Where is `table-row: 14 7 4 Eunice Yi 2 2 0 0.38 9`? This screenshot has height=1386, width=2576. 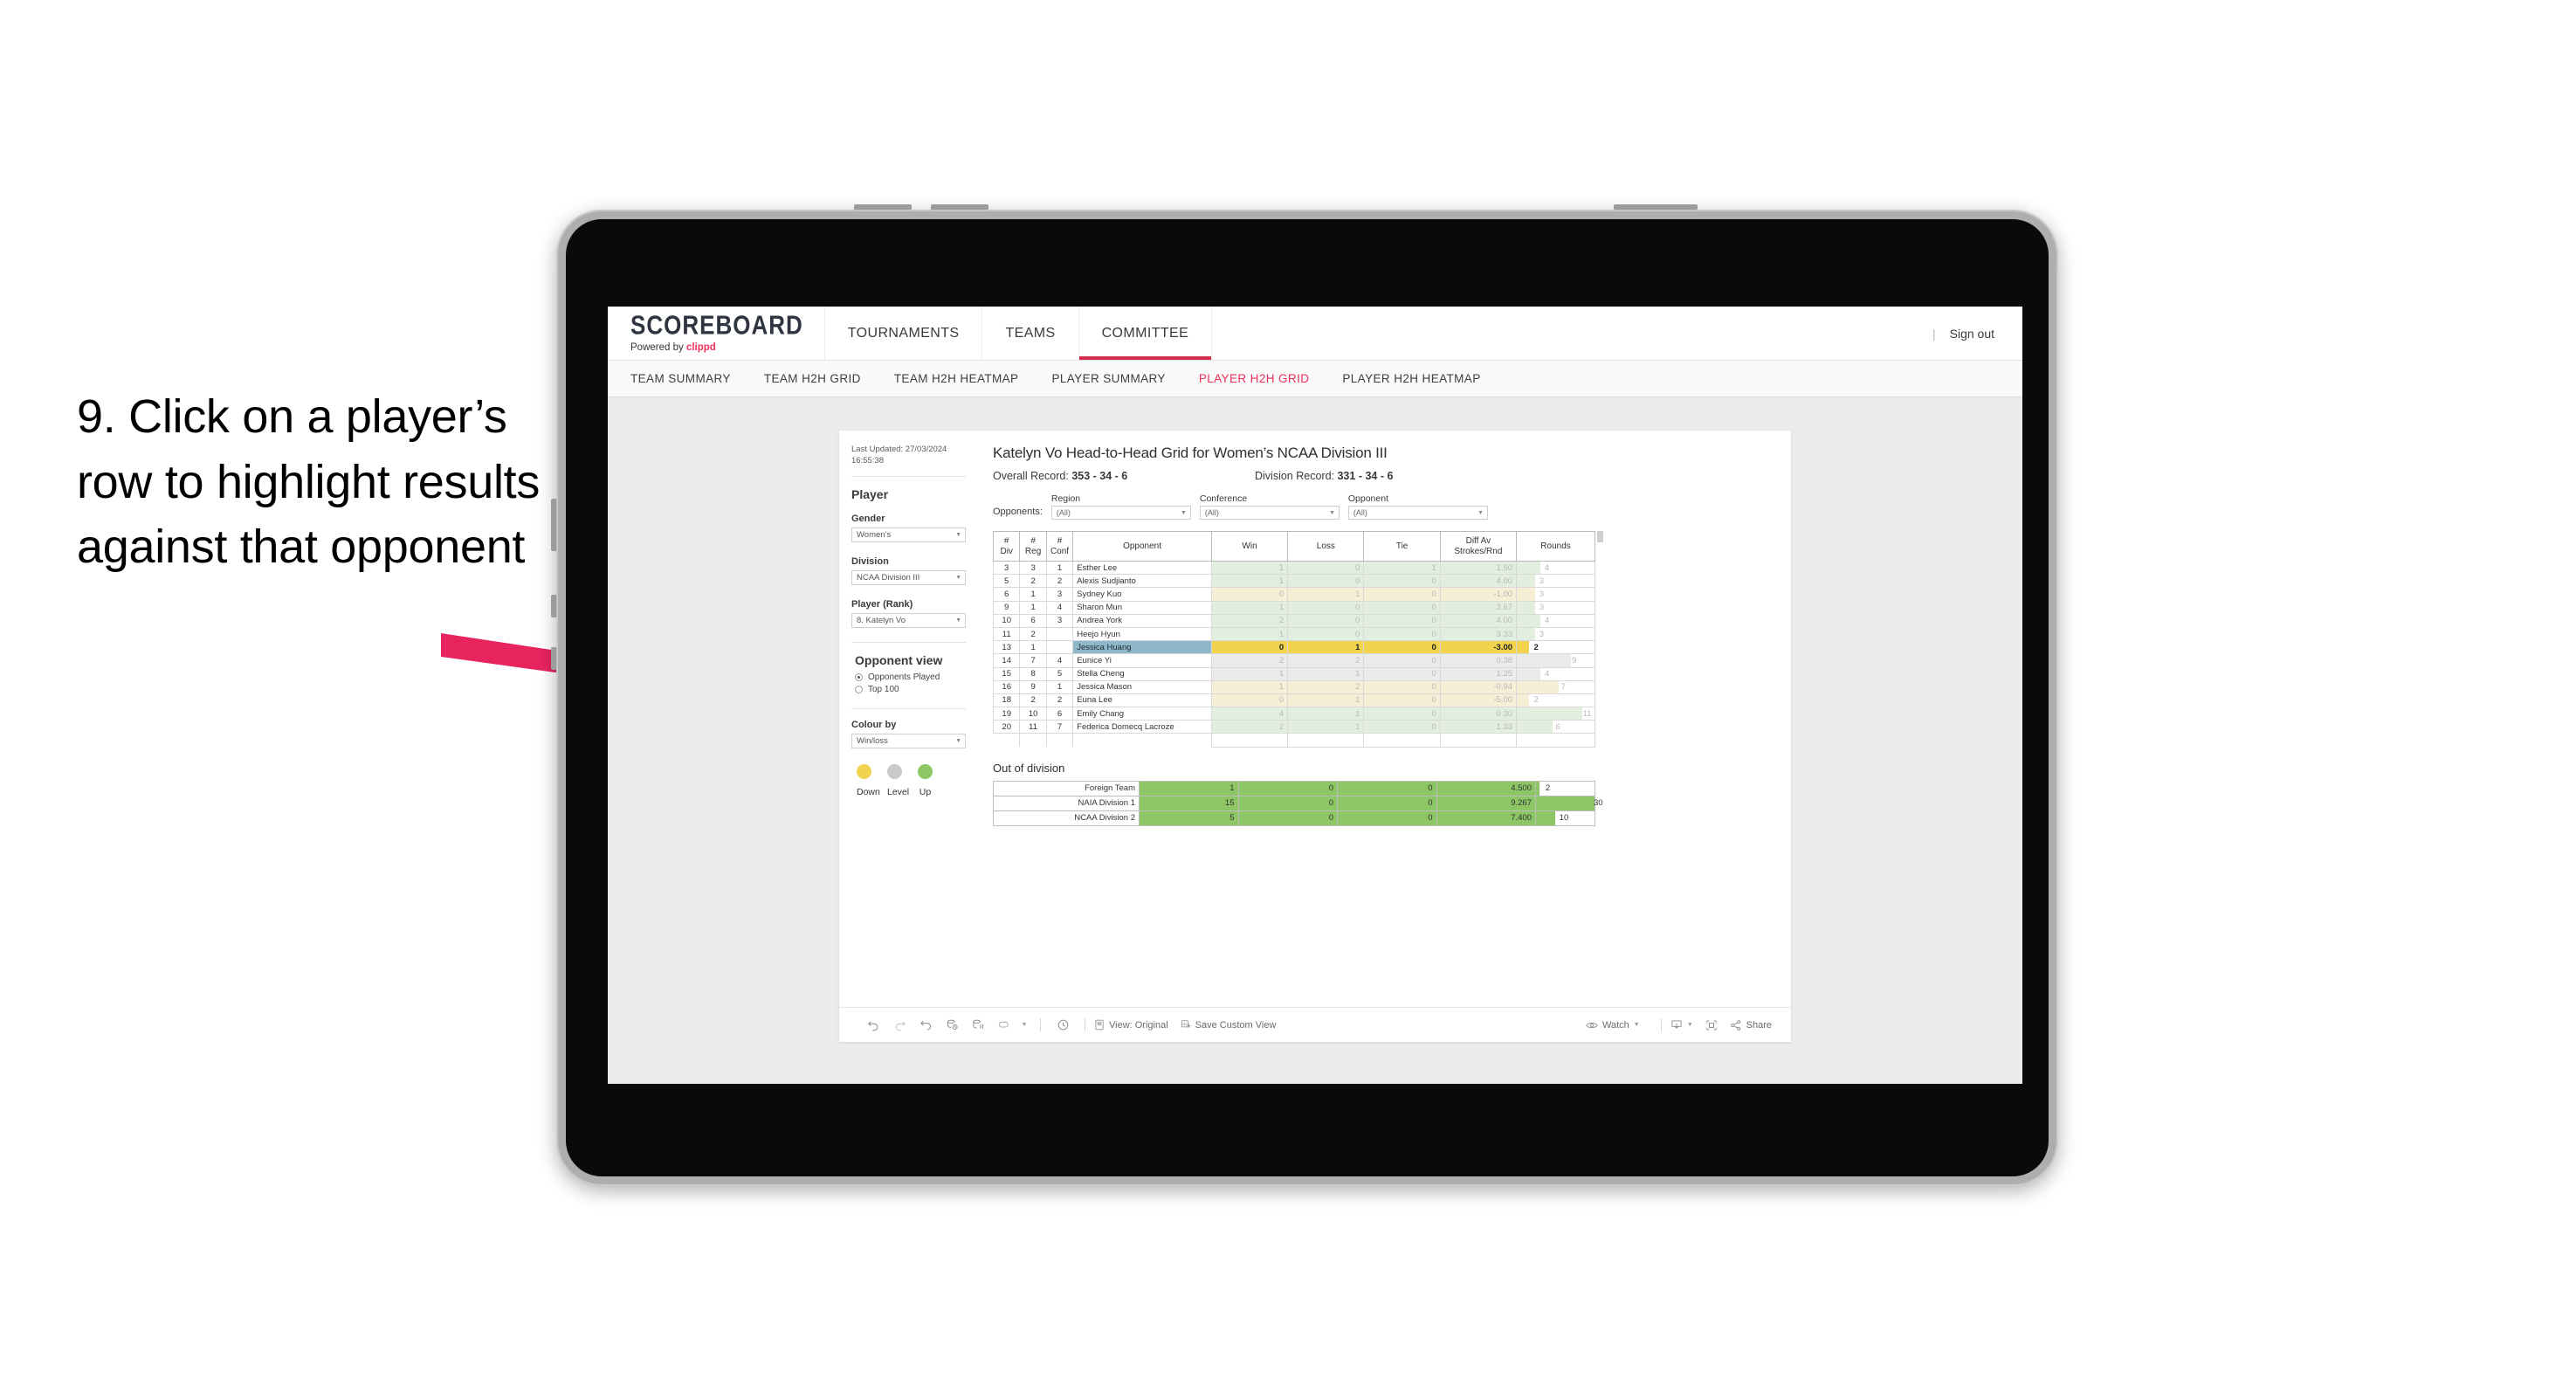 table-row: 14 7 4 Eunice Yi 2 2 0 0.38 9 is located at coordinates (1293, 661).